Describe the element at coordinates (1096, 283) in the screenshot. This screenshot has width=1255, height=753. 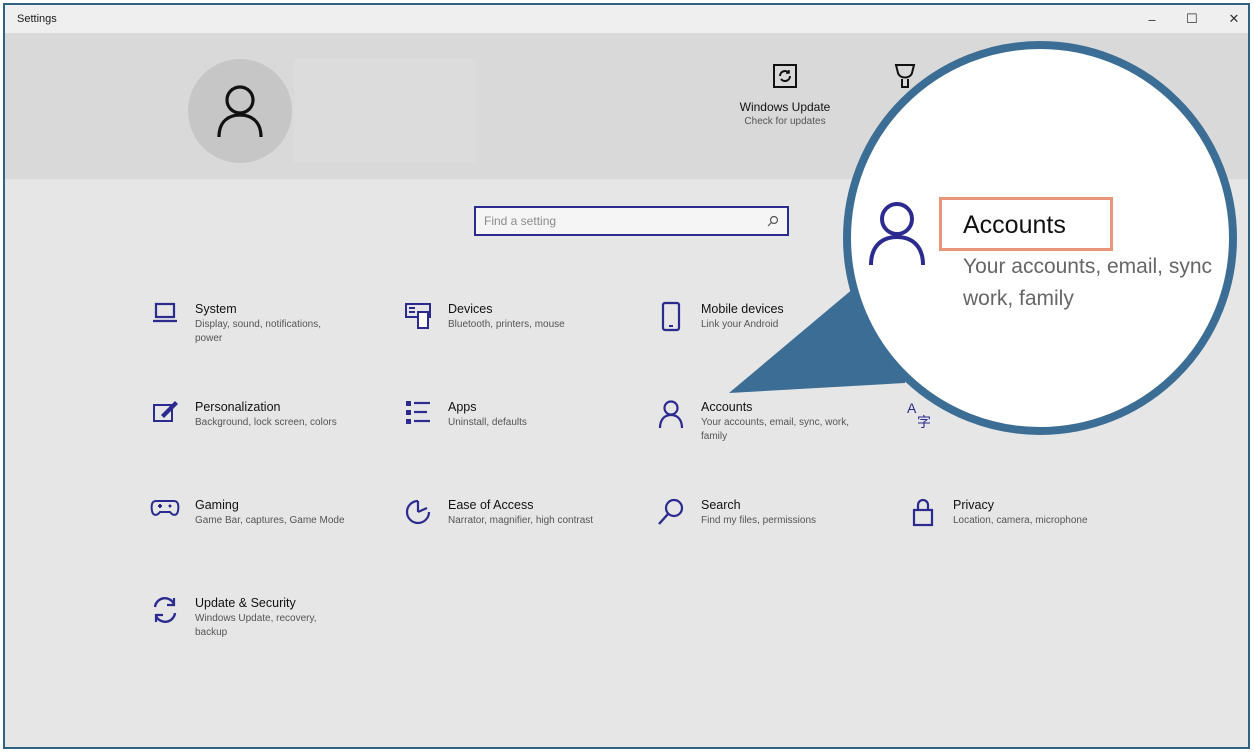
I see `zoom-description: Your accounts, email, sync work, family` at that location.